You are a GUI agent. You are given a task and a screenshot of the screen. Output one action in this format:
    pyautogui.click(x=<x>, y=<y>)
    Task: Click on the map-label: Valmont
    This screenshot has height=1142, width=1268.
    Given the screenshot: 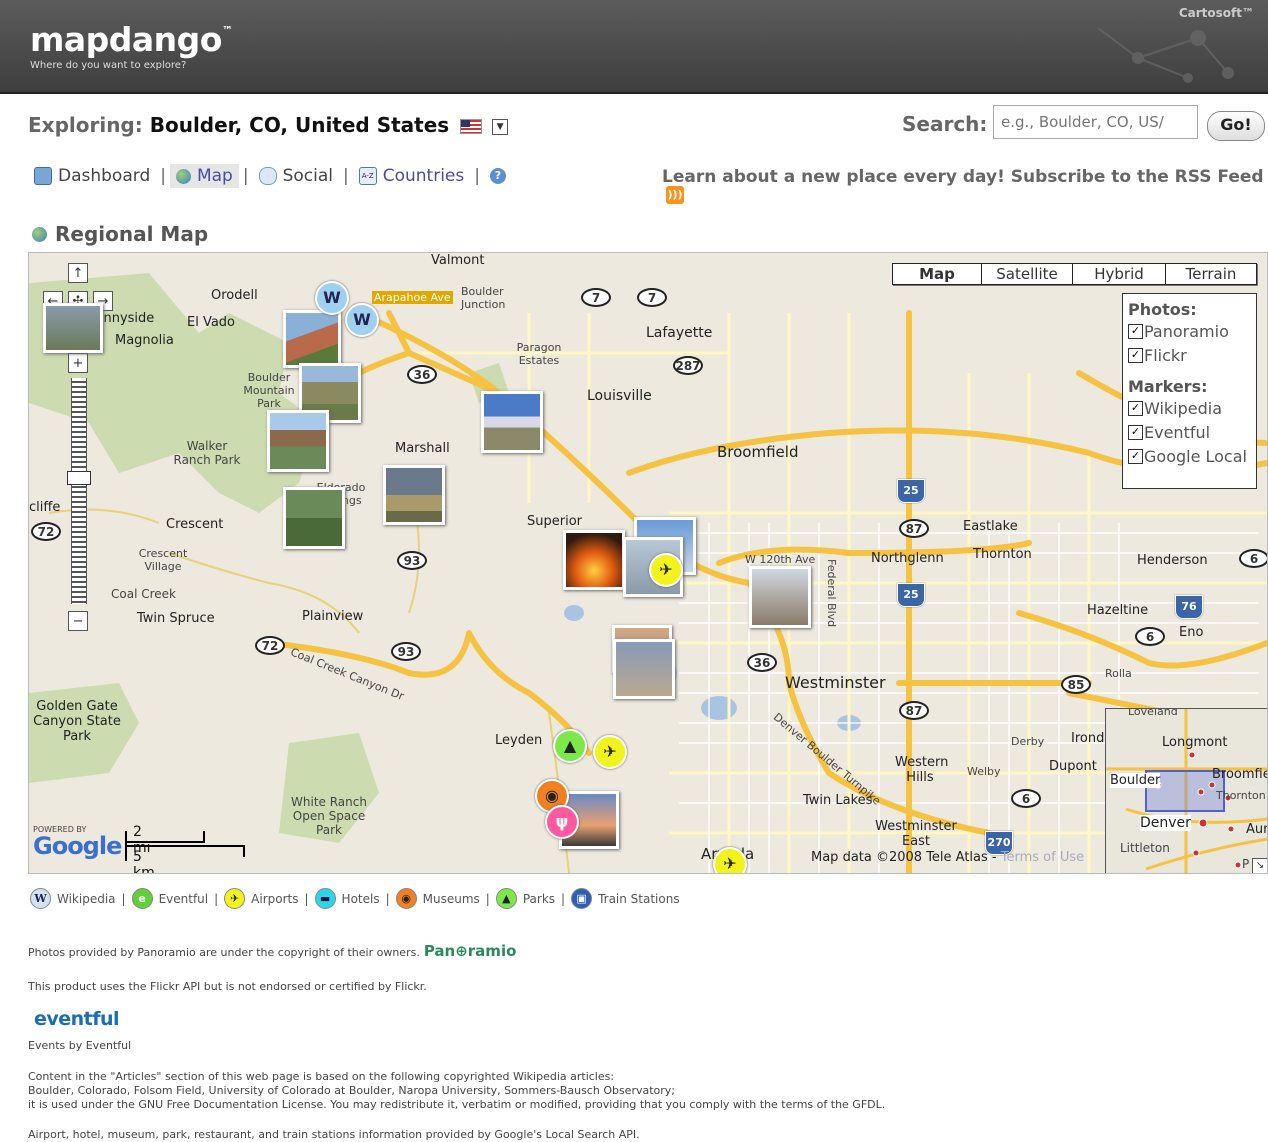 What is the action you would take?
    pyautogui.click(x=458, y=260)
    